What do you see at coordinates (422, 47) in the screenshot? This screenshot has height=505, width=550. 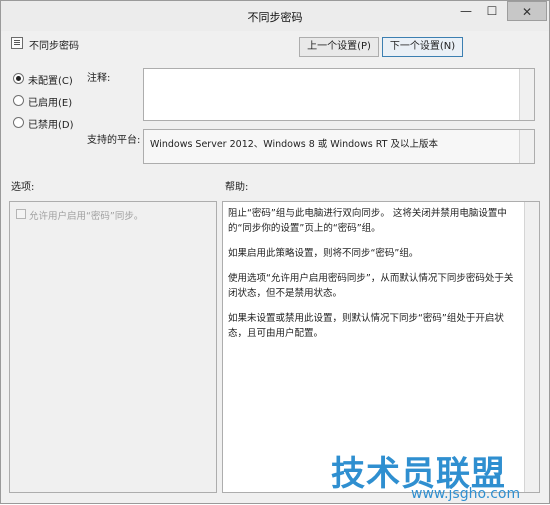 I see `next-setting-button: 下一个设置(N)` at bounding box center [422, 47].